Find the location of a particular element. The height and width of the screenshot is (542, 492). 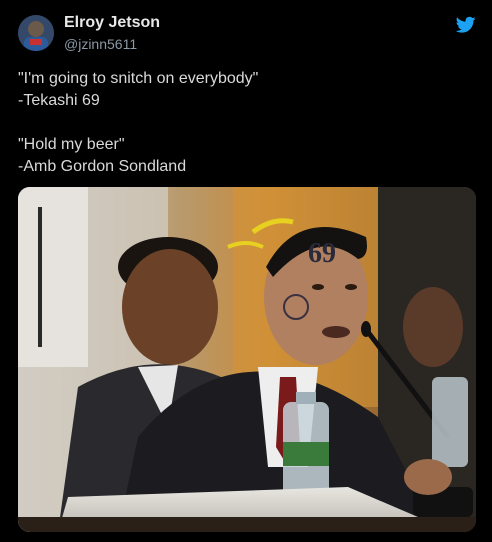

face-tattoo: 69 is located at coordinates (322, 253).